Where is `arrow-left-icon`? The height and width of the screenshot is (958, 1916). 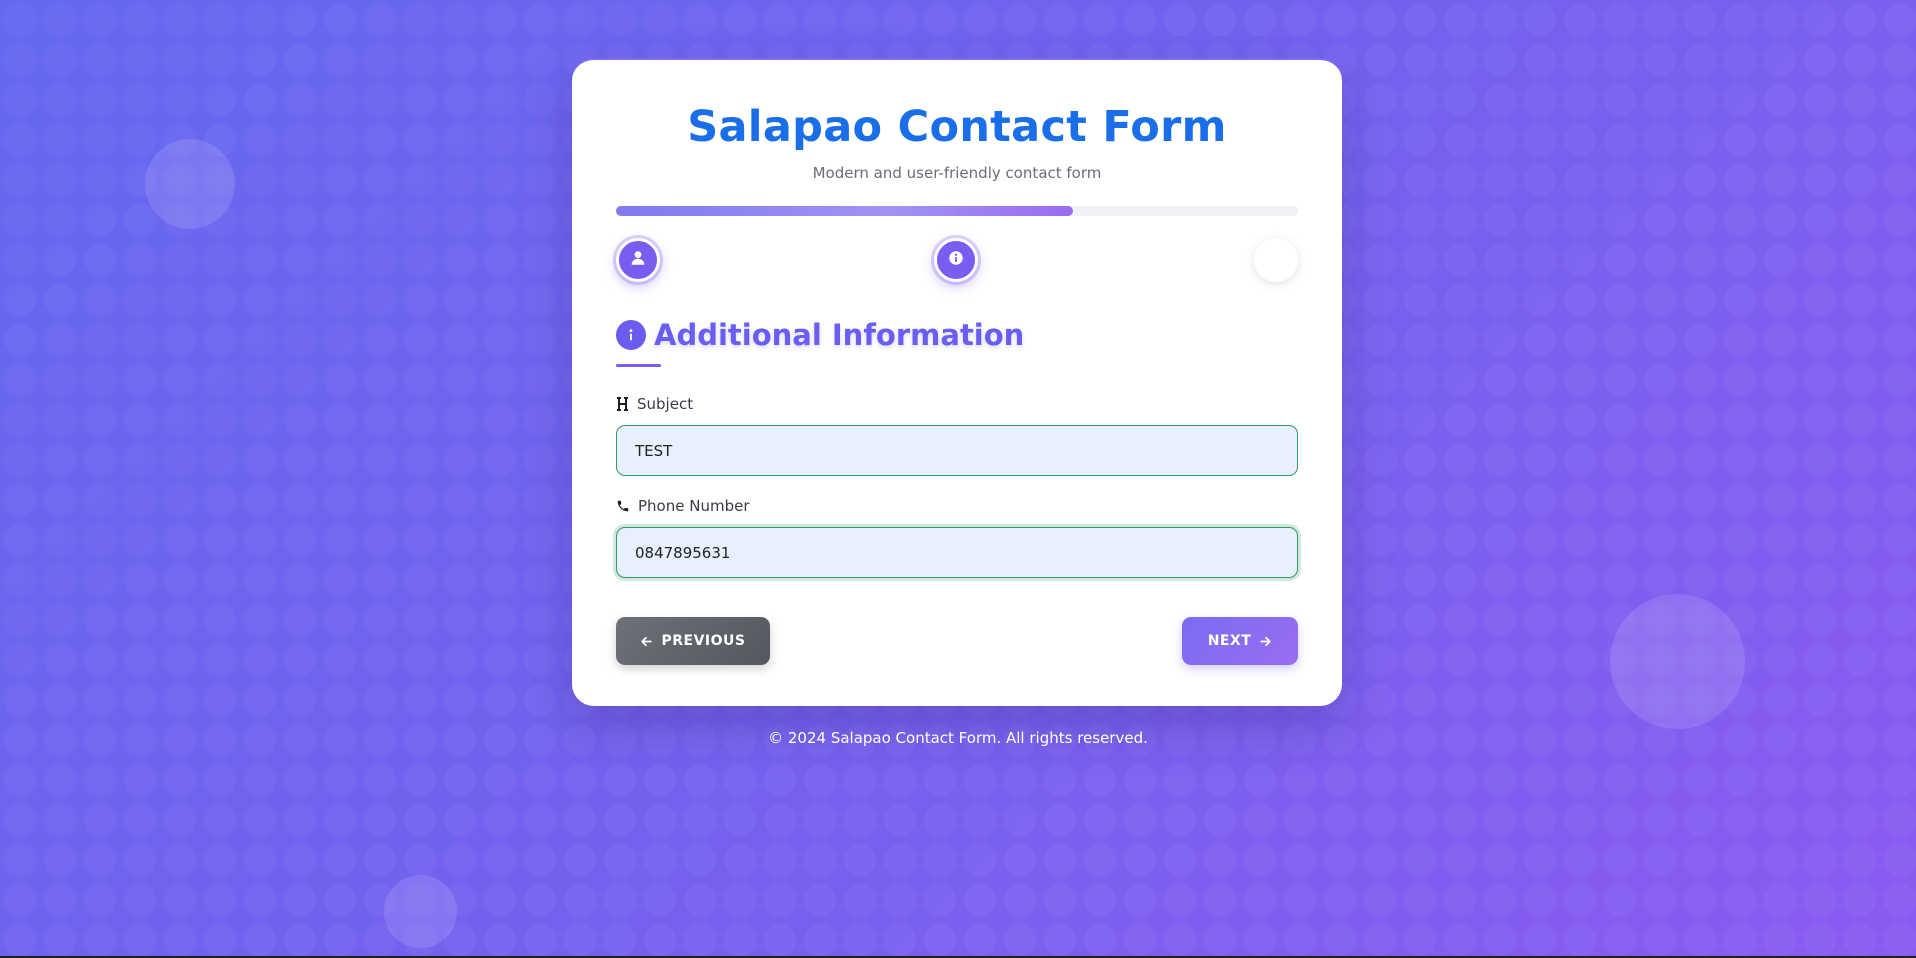 arrow-left-icon is located at coordinates (646, 641).